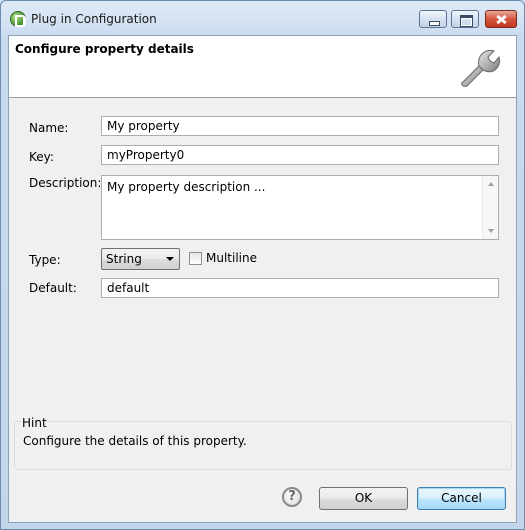 This screenshot has width=525, height=530. Describe the element at coordinates (49, 128) in the screenshot. I see `name-label: Name:` at that location.